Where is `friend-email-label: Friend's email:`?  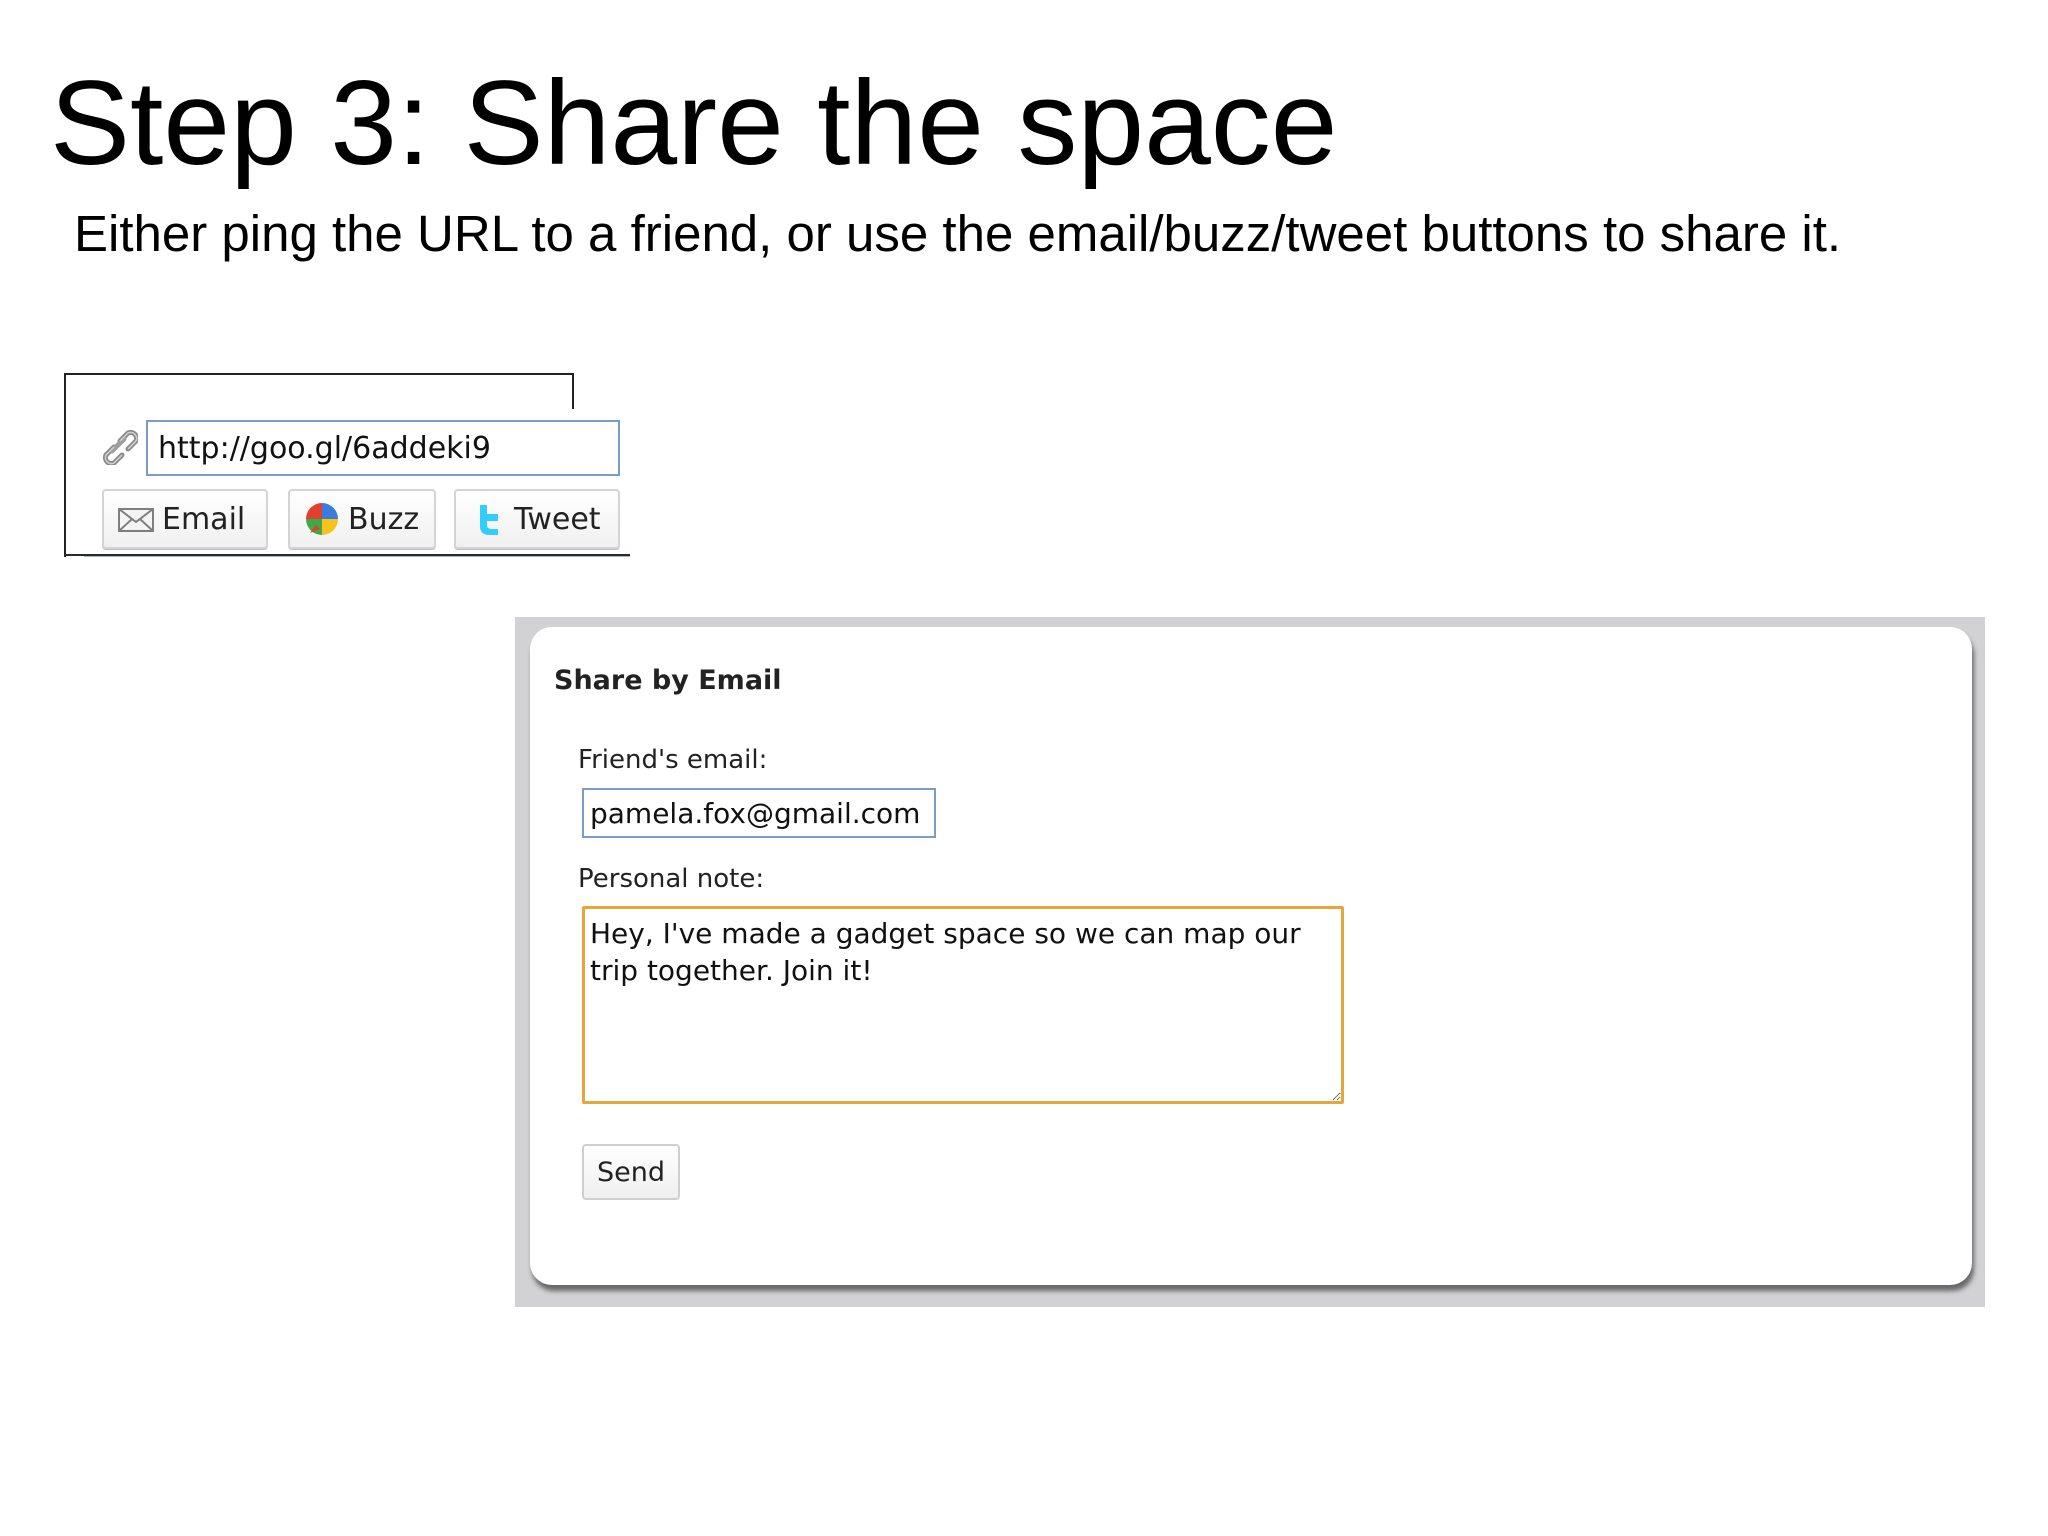
friend-email-label: Friend's email: is located at coordinates (673, 760).